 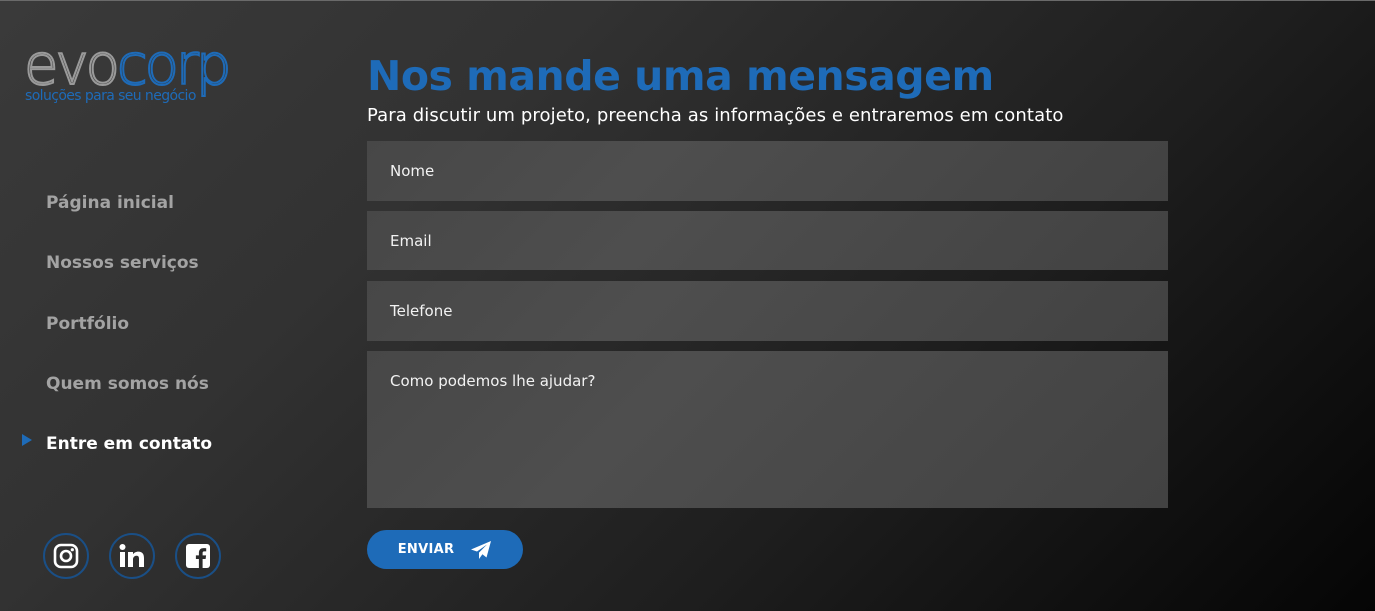 I want to click on nav-item-label: Nossos serviços, so click(x=122, y=263).